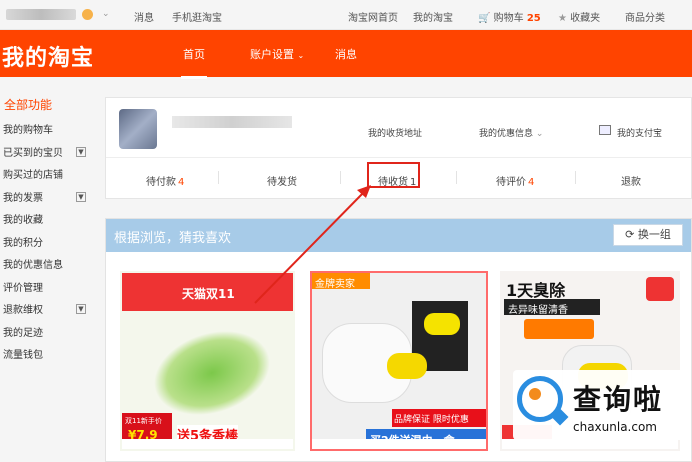  What do you see at coordinates (535, 394) in the screenshot?
I see `logo-dot-icon` at bounding box center [535, 394].